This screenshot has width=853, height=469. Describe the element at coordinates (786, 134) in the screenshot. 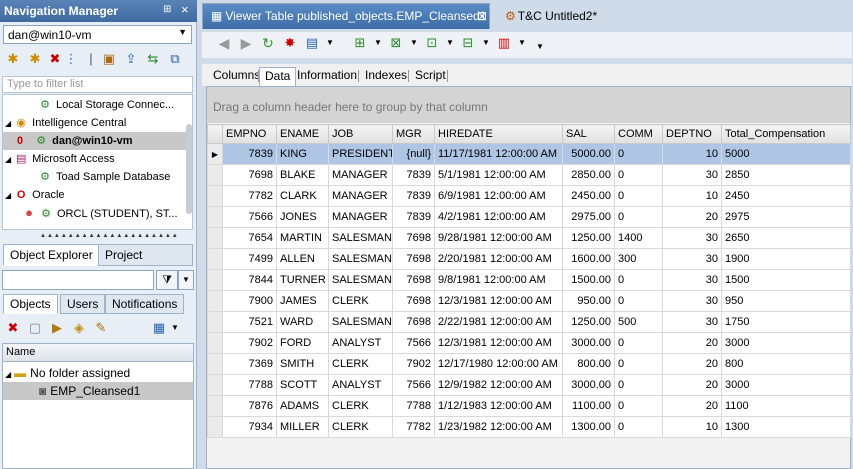

I see `column-header-total-compensation: Total_Compensation` at that location.